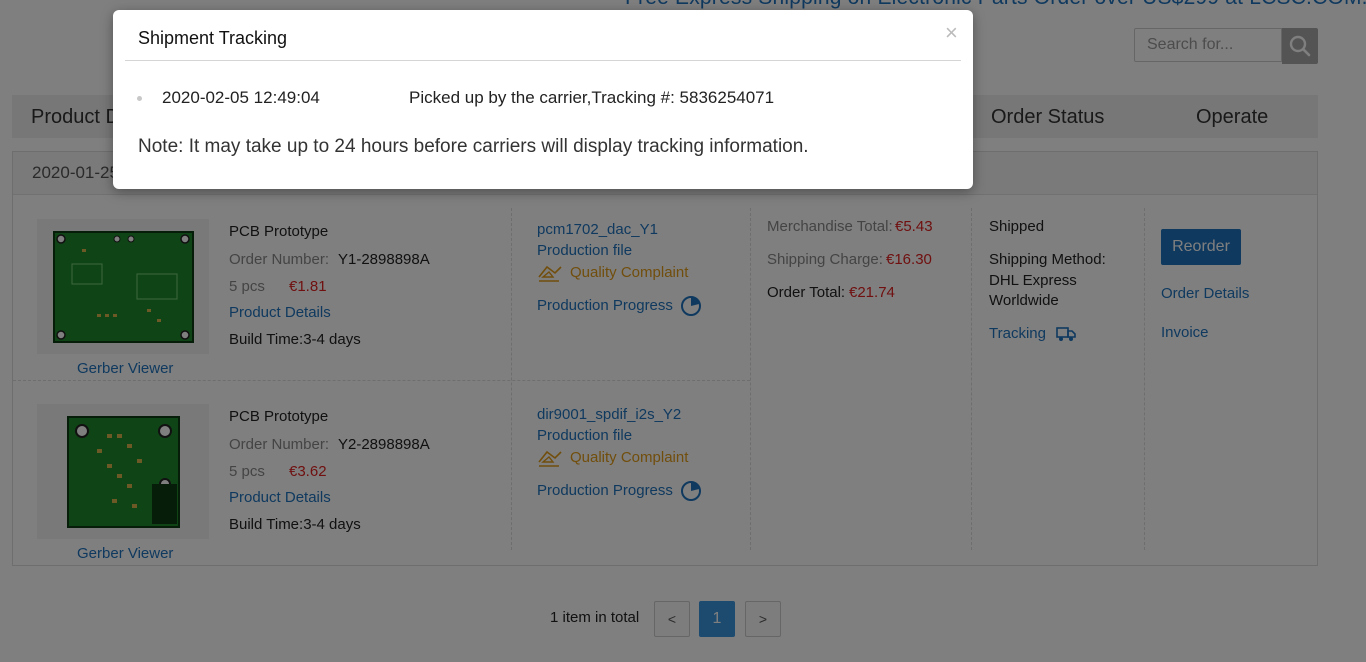  I want to click on timeline-dot, so click(139, 98).